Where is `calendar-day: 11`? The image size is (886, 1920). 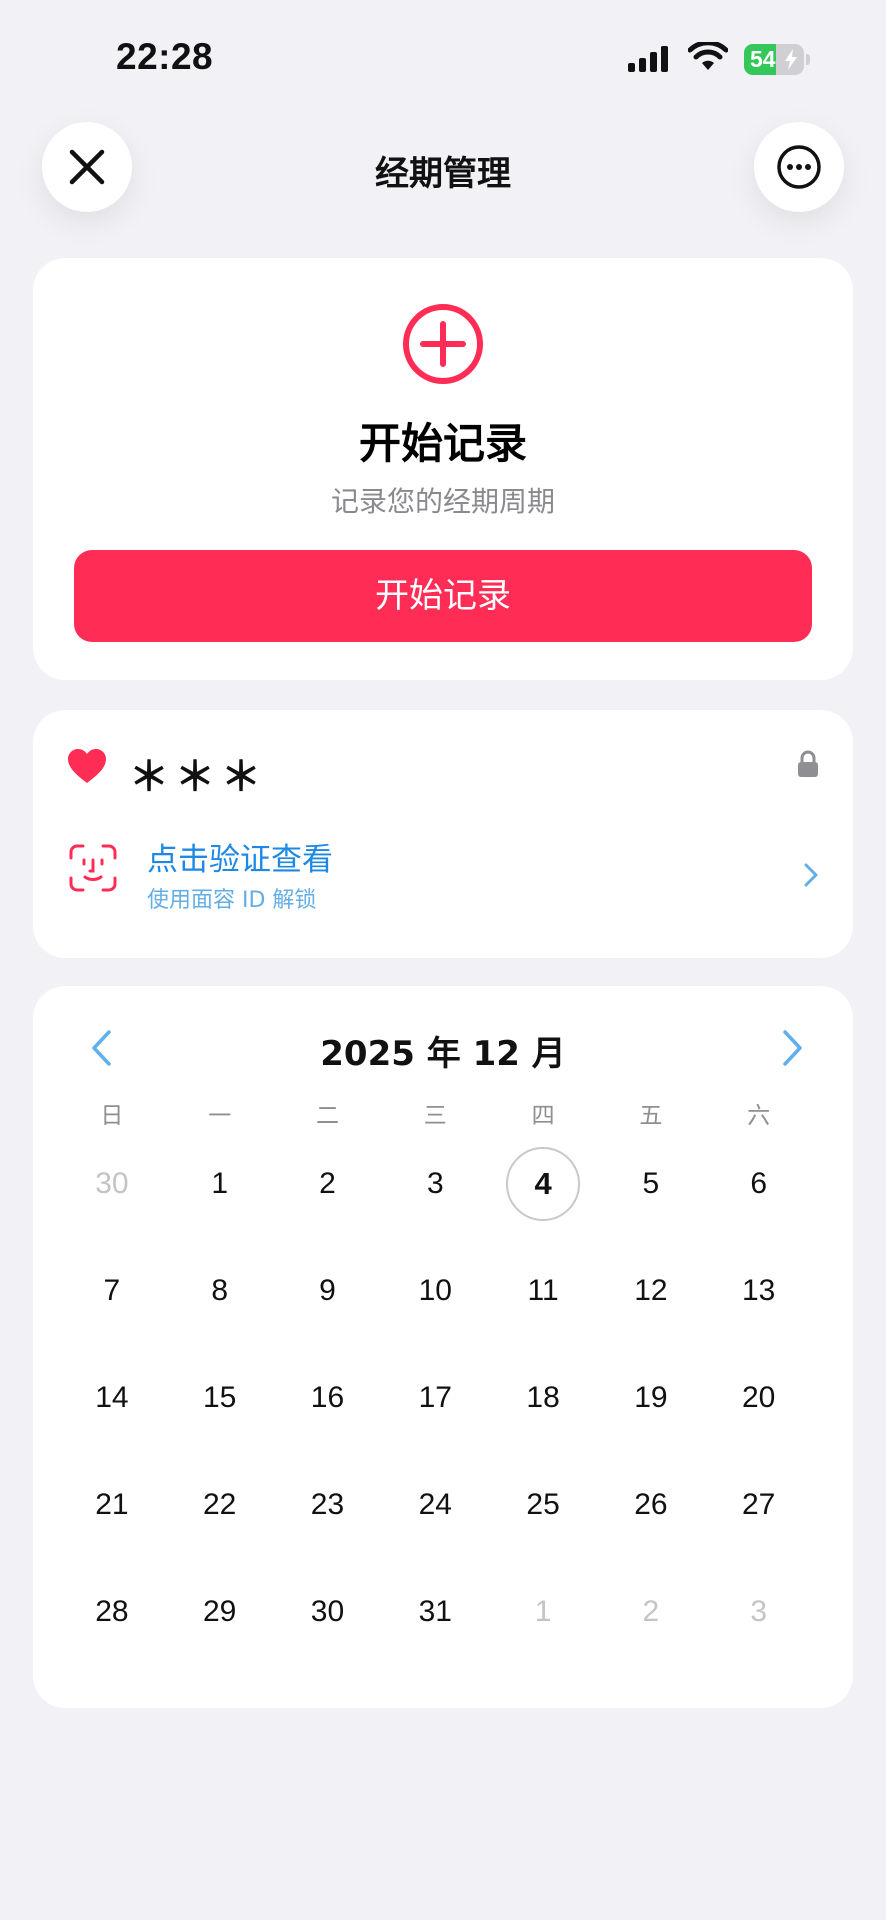
calendar-day: 11 is located at coordinates (543, 1290).